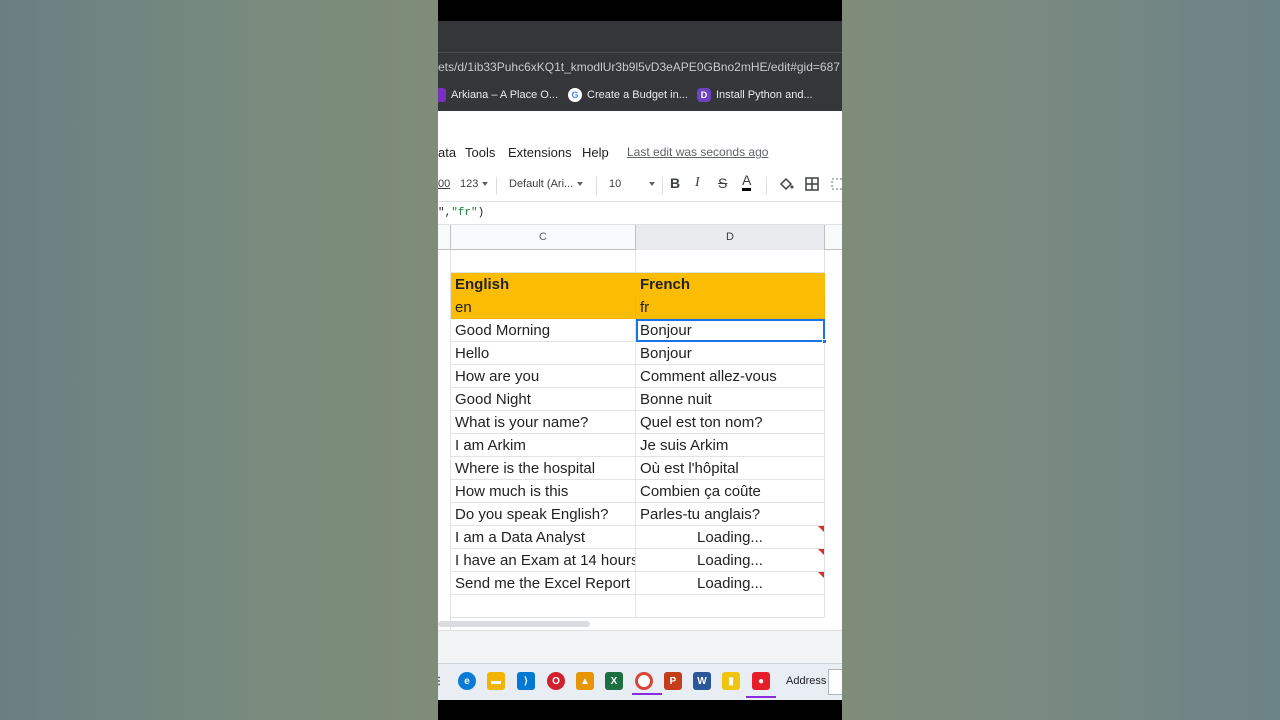 This screenshot has height=720, width=1280. What do you see at coordinates (731, 681) in the screenshot?
I see `power-bi-icon: ▮` at bounding box center [731, 681].